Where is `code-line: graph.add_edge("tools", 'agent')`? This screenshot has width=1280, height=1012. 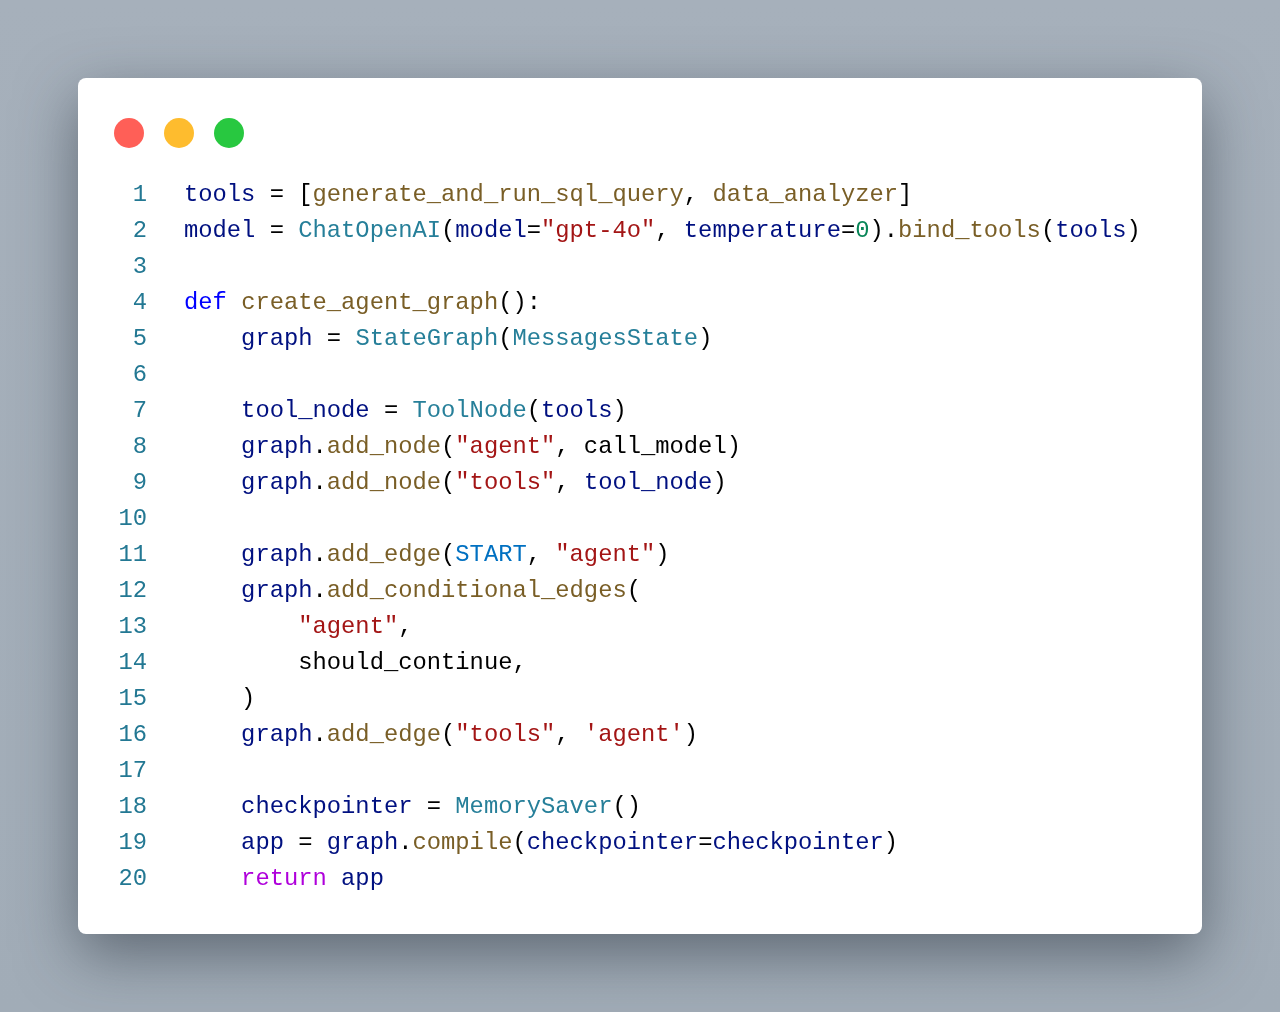 code-line: graph.add_edge("tools", 'agent') is located at coordinates (469, 735).